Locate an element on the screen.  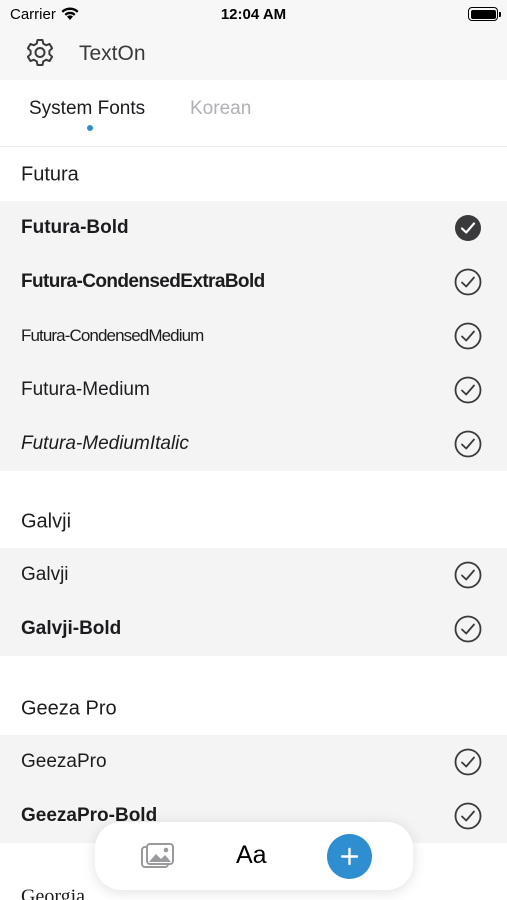
section-header-futura: Futura is located at coordinates (253, 174).